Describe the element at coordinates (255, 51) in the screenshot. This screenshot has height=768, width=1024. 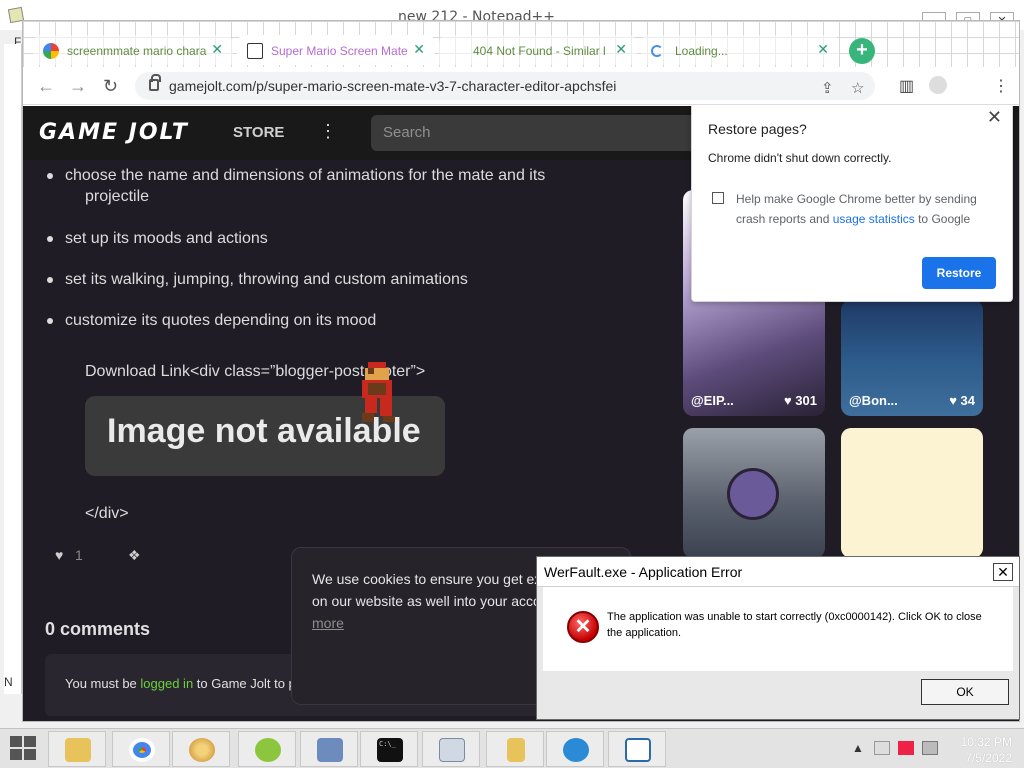
I see `gamejolt-icon` at that location.